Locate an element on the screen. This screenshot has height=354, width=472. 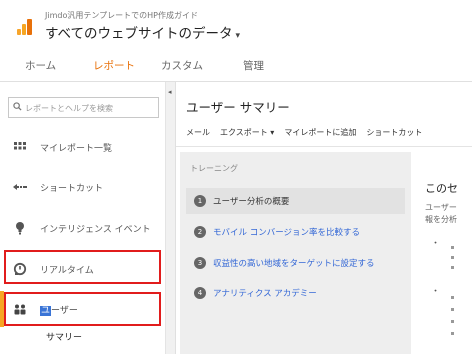
lightbulb-icon is located at coordinates (20, 228).